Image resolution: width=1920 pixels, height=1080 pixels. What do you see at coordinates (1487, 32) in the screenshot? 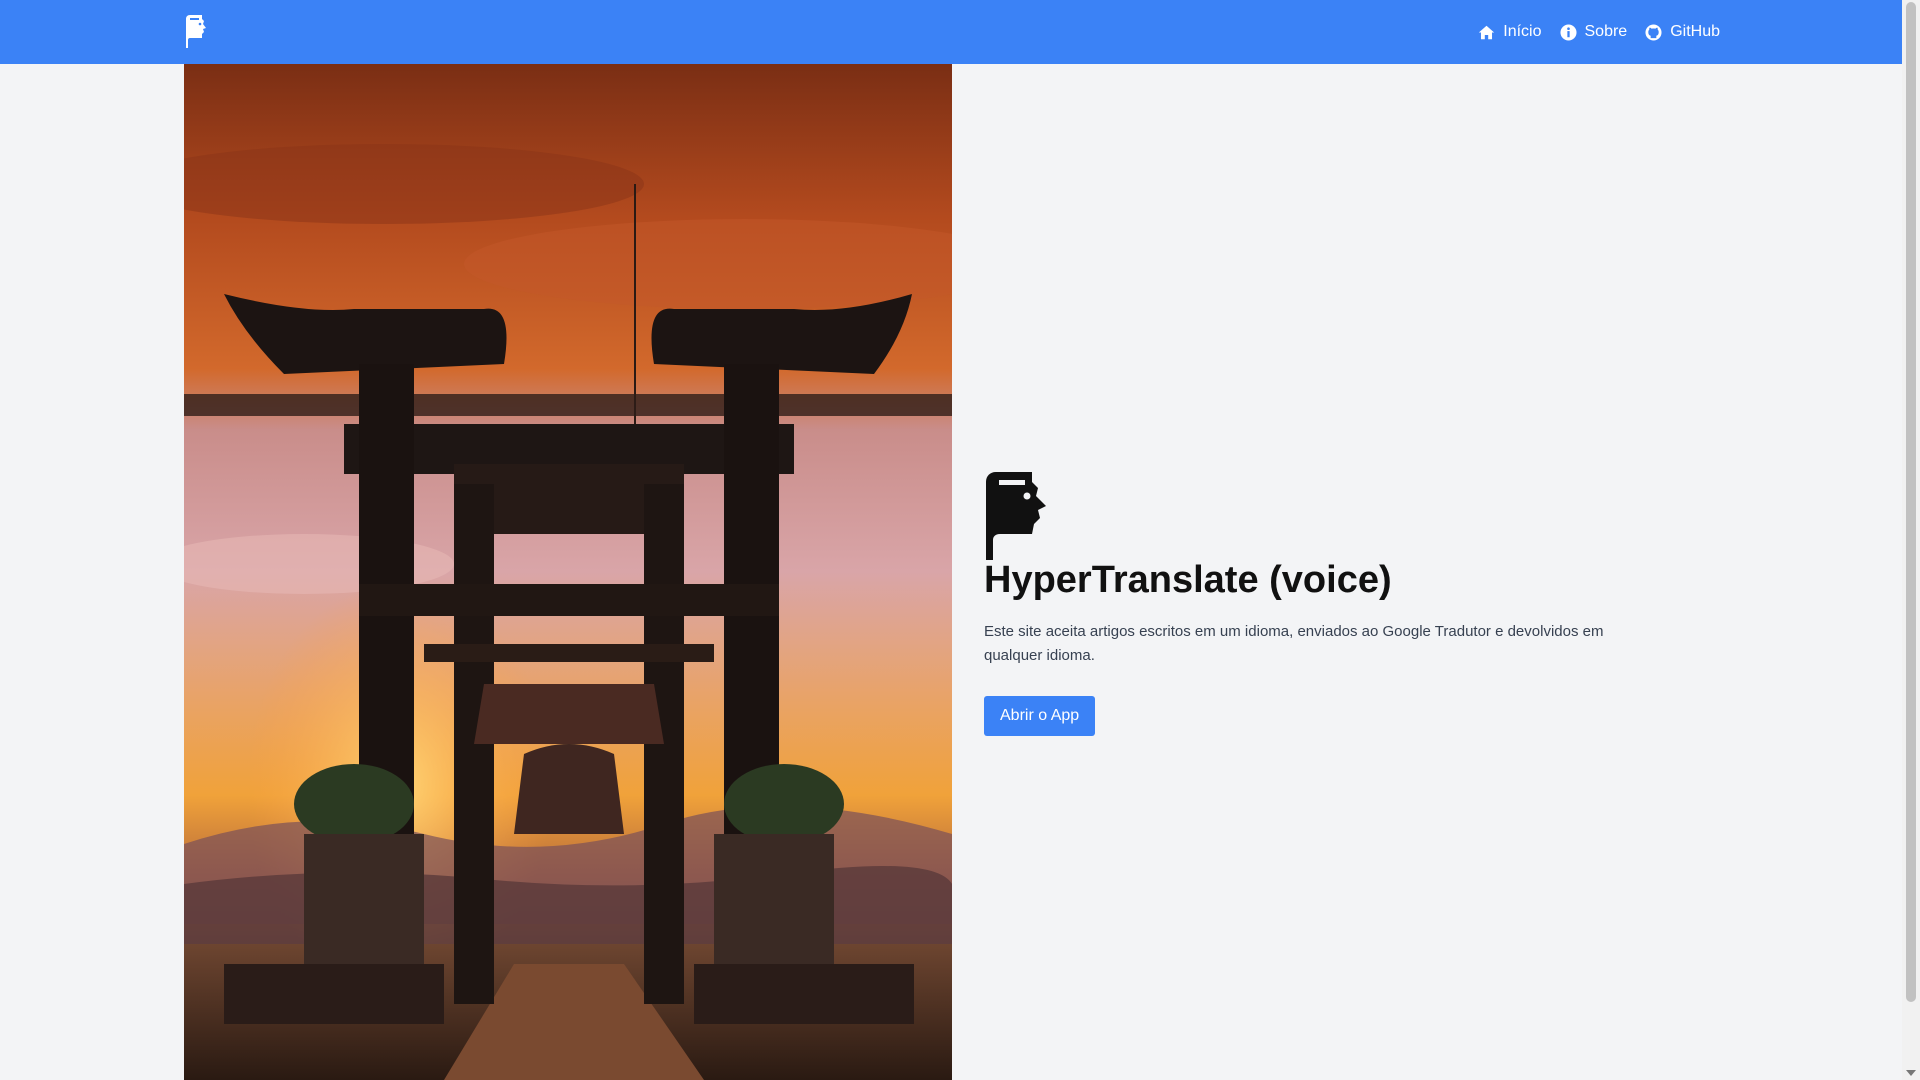
I see `home-icon` at bounding box center [1487, 32].